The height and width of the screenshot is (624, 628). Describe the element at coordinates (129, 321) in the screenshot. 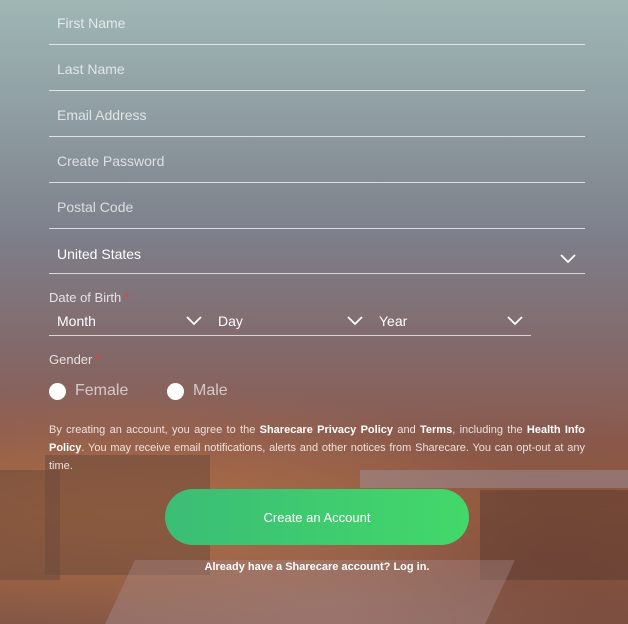

I see `dob-month-select: Month` at that location.